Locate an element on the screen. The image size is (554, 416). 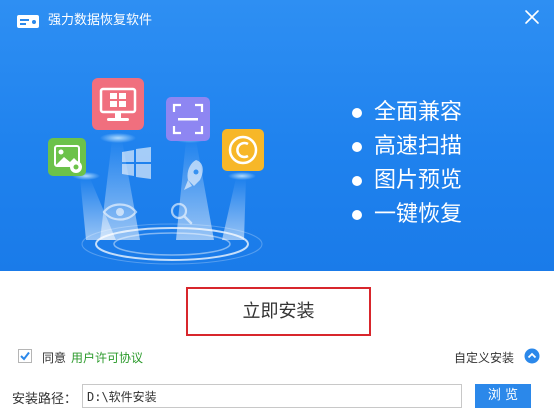
license-agreement-link: 用户许可协议 is located at coordinates (107, 357).